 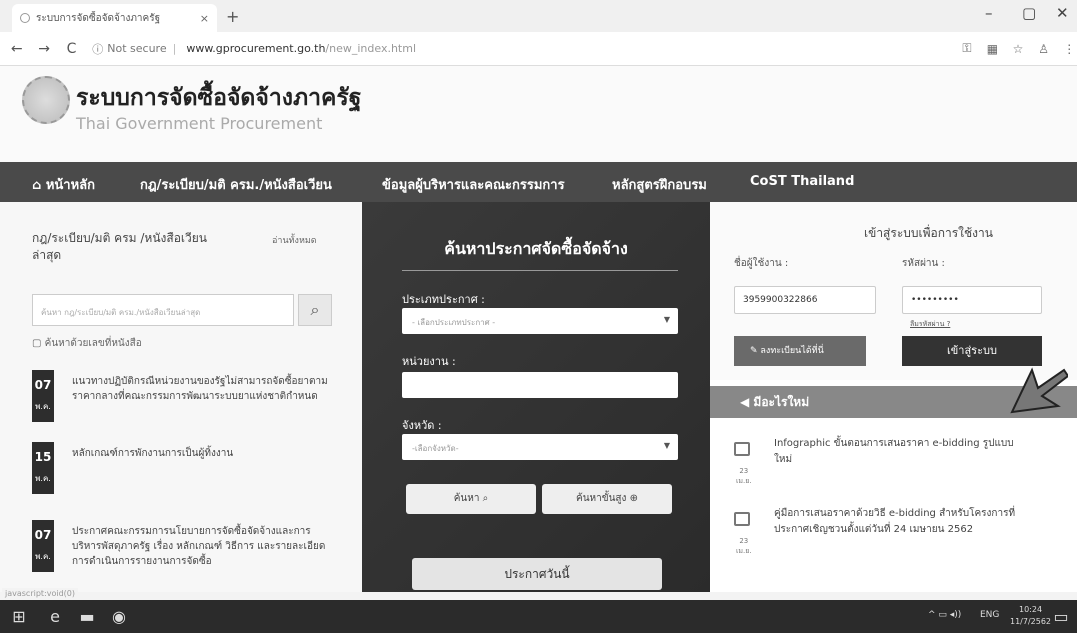 I want to click on info-icon: ⓘ, so click(x=97, y=49).